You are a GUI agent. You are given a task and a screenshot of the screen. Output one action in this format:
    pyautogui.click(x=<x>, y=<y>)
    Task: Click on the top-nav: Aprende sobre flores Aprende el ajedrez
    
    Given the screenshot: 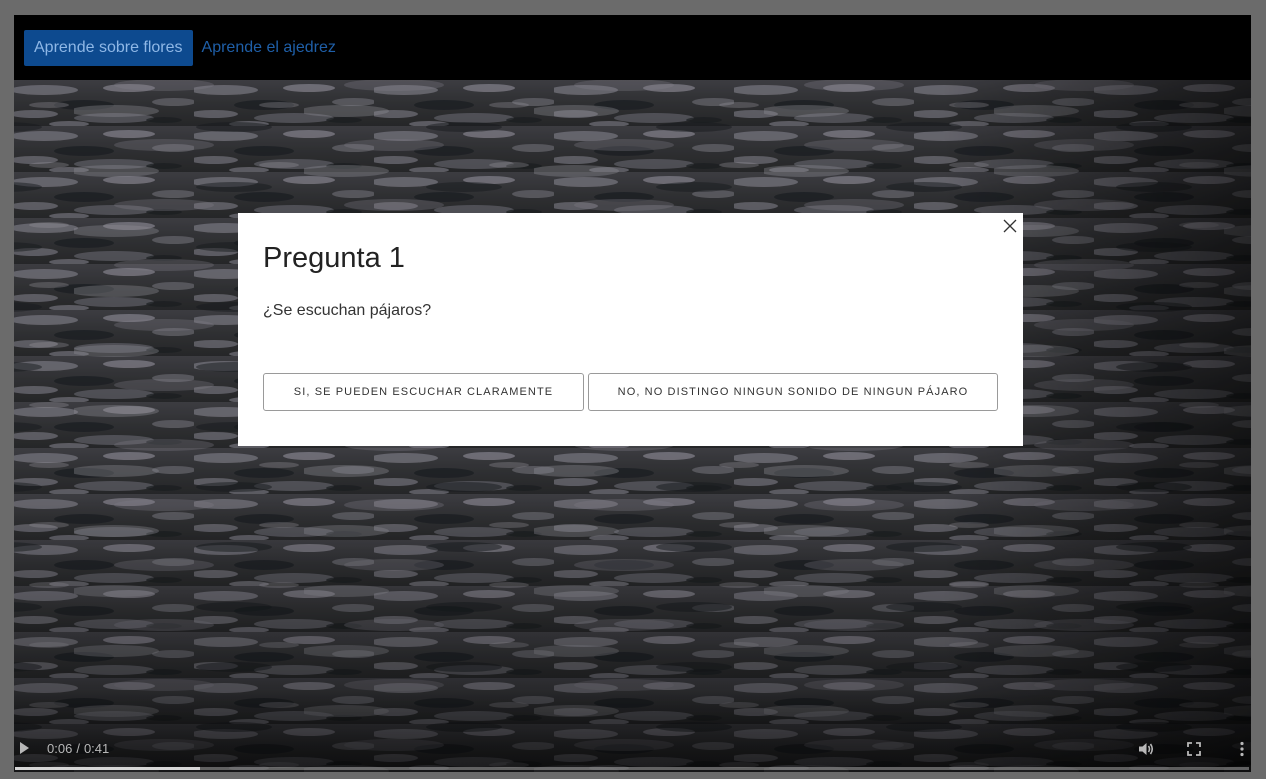 What is the action you would take?
    pyautogui.click(x=632, y=47)
    